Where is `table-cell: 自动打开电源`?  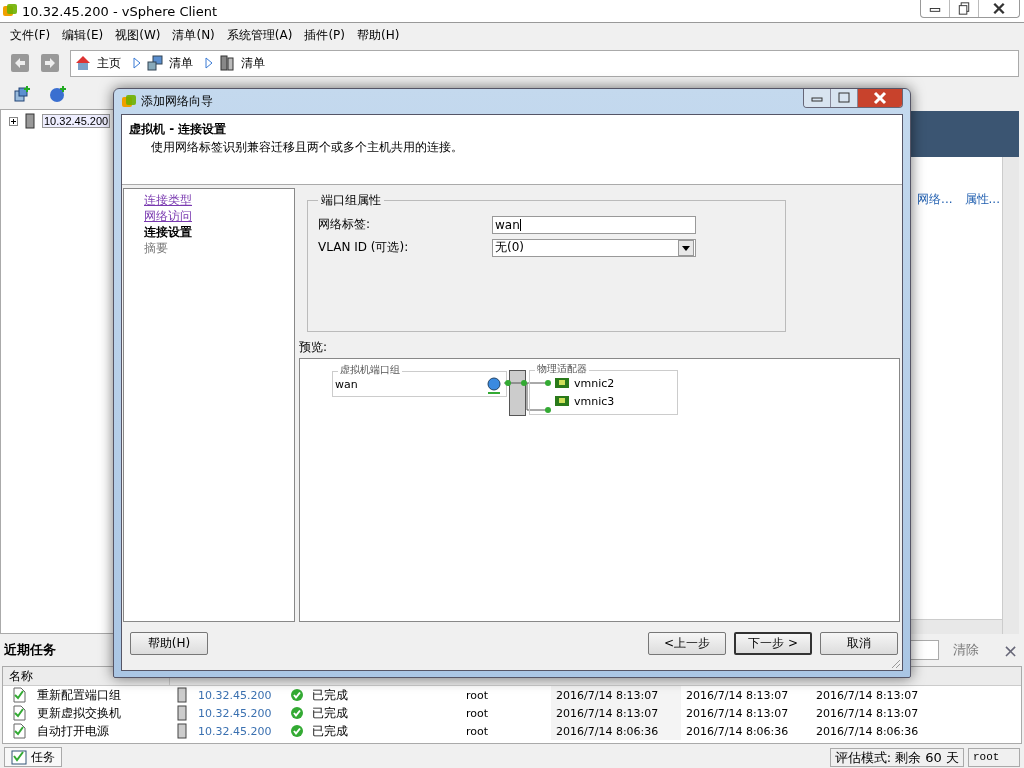
table-cell: 自动打开电源 is located at coordinates (73, 731).